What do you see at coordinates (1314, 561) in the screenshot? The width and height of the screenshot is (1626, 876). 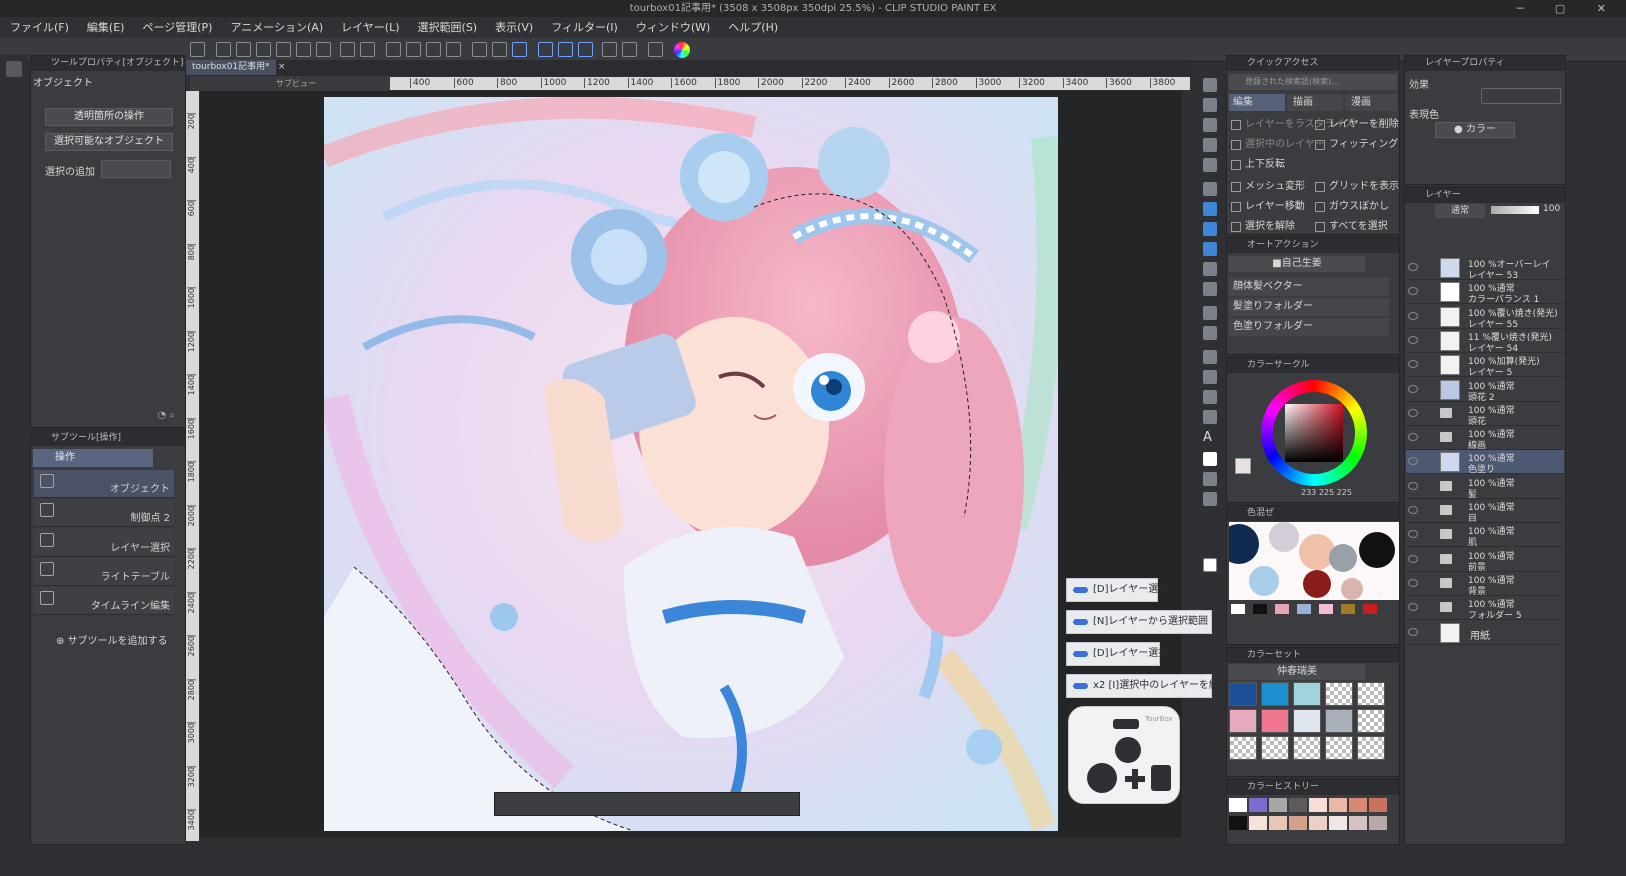 I see `color-mix-canvas` at bounding box center [1314, 561].